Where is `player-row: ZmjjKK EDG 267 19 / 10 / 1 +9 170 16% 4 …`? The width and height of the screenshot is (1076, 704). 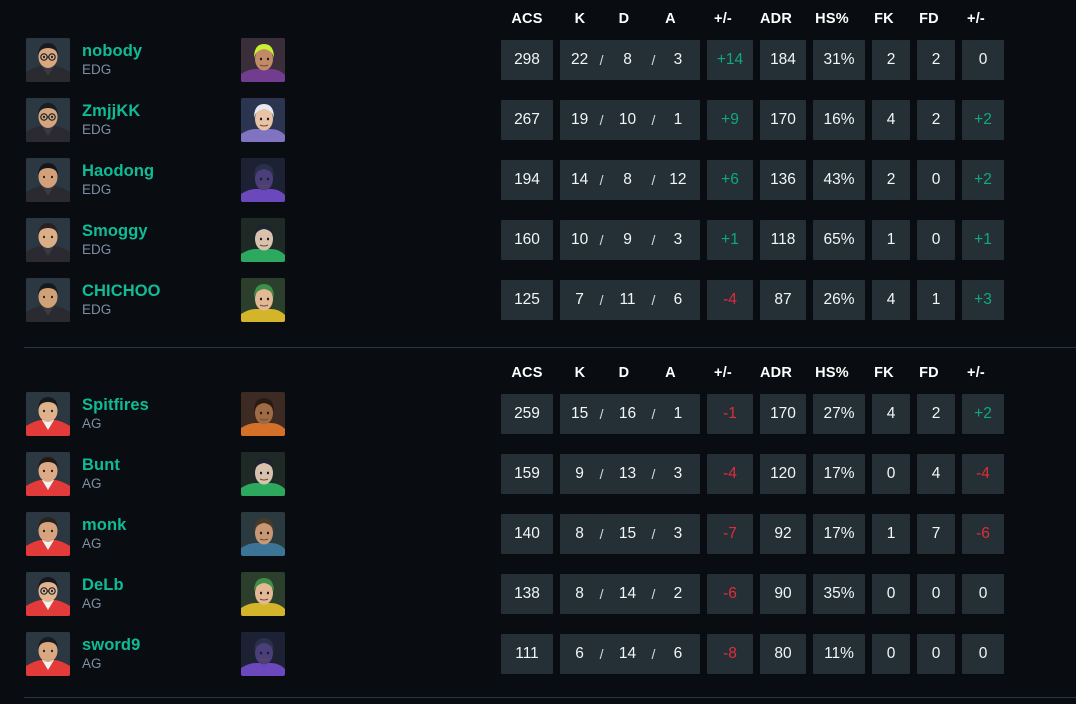
player-row: ZmjjKK EDG 267 19 / 10 / 1 +9 170 16% 4 … is located at coordinates (538, 120).